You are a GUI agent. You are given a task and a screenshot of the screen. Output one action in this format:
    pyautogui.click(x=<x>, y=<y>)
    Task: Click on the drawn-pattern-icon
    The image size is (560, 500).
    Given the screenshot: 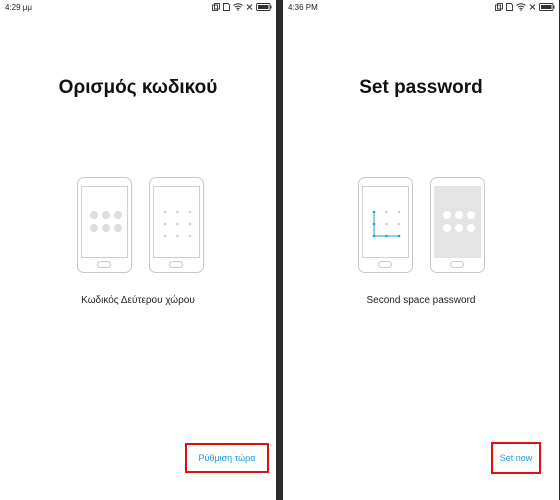 What is the action you would take?
    pyautogui.click(x=386, y=224)
    